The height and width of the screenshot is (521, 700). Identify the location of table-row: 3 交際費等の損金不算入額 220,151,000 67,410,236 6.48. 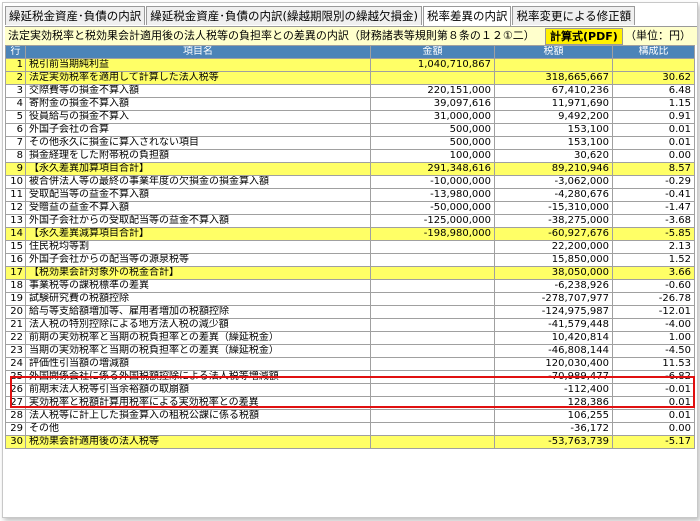
(350, 91).